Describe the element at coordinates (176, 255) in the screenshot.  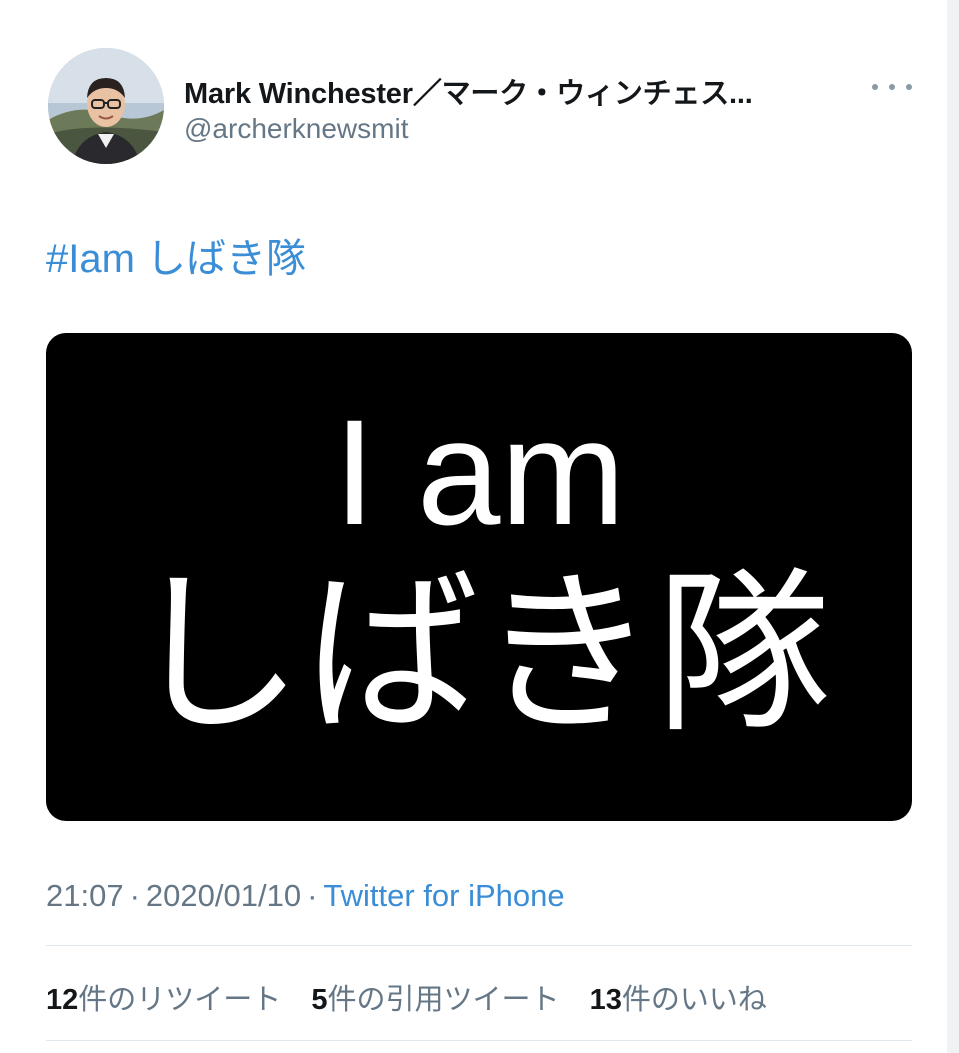
I see `hashtag-link: #Iam しばき隊` at that location.